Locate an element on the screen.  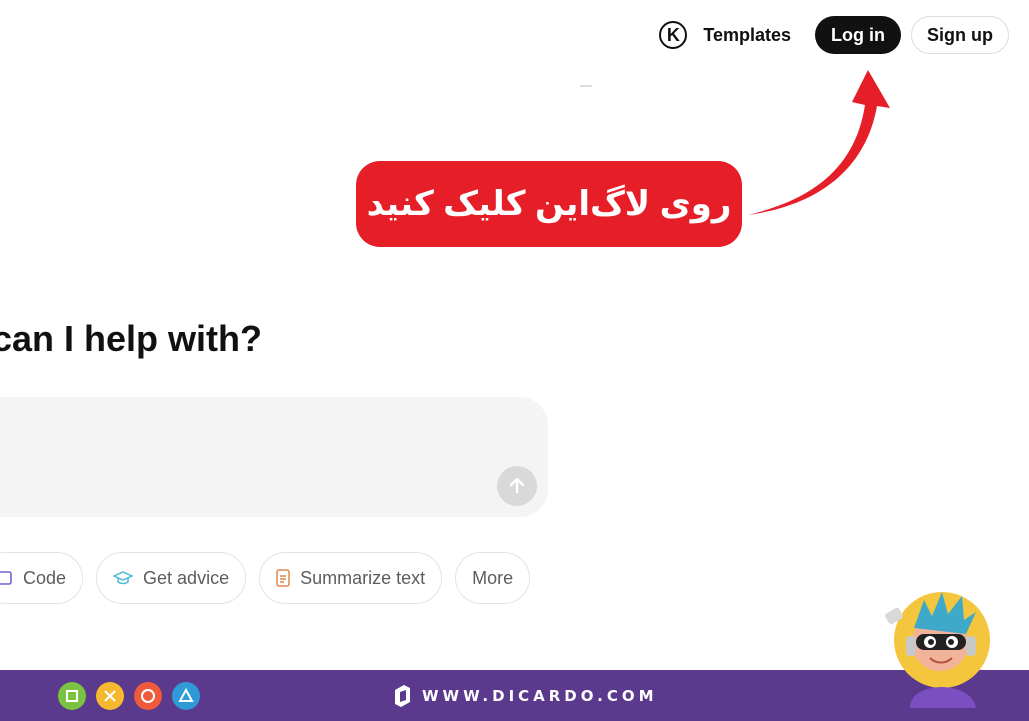
chip-summarize-text: Summarize text is located at coordinates (351, 578).